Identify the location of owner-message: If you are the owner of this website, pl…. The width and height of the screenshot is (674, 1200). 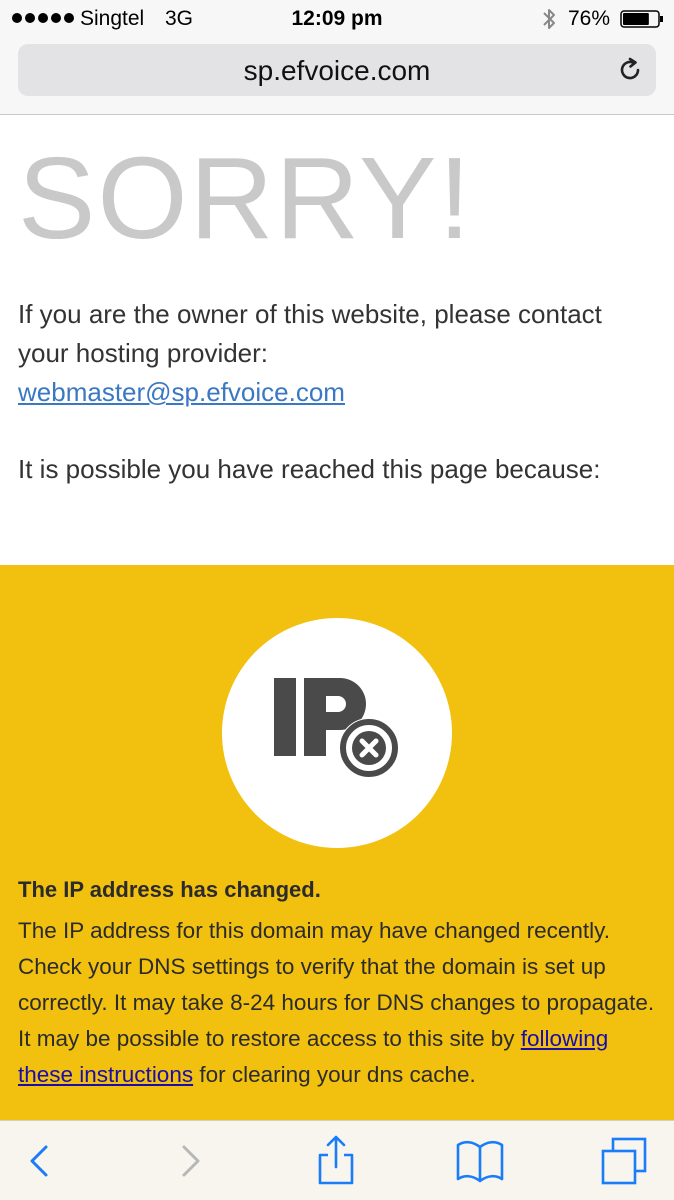
(328, 353).